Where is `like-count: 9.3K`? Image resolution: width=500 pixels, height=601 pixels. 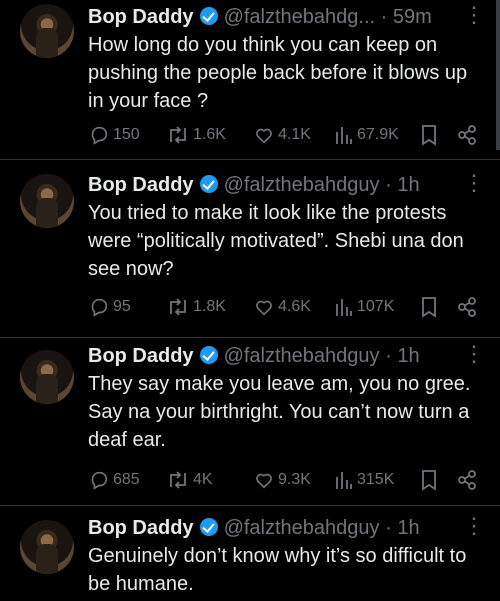
like-count: 9.3K is located at coordinates (294, 479).